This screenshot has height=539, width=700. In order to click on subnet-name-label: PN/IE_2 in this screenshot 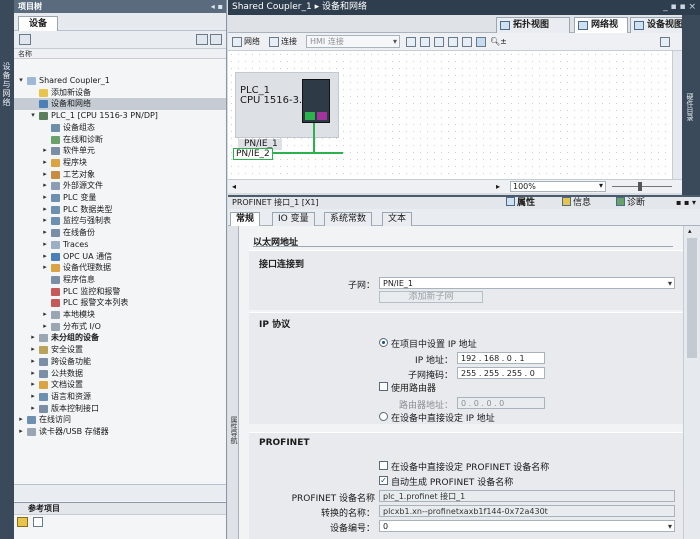, I will do `click(253, 154)`.